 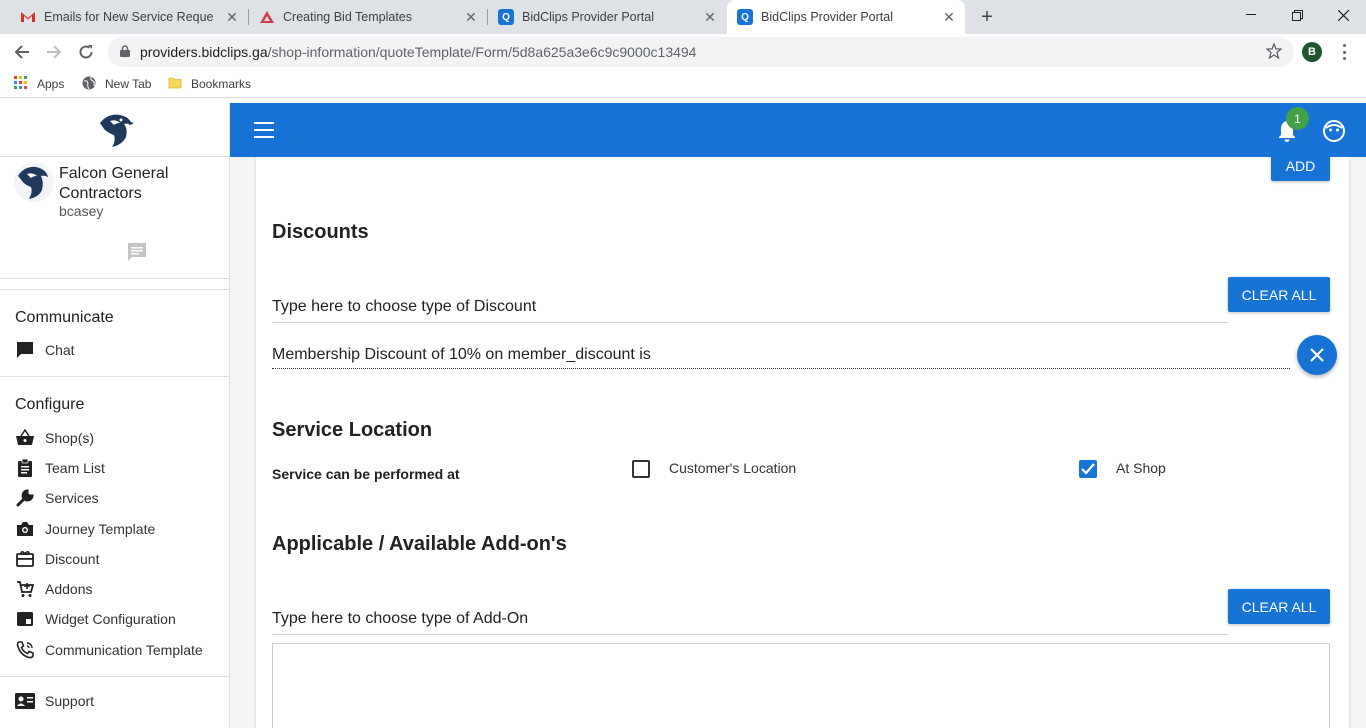 I want to click on bookmark-star-icon, so click(x=1274, y=52).